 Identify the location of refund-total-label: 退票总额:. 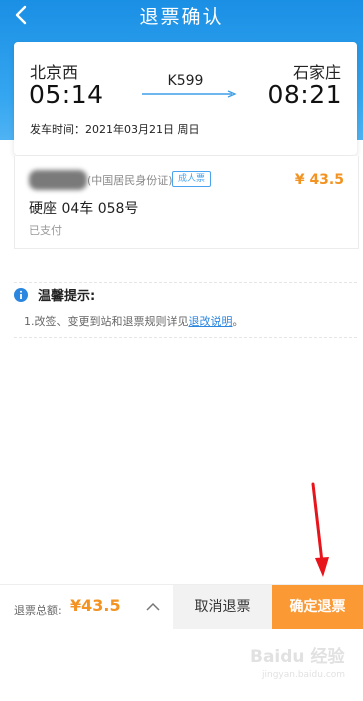
(38, 610).